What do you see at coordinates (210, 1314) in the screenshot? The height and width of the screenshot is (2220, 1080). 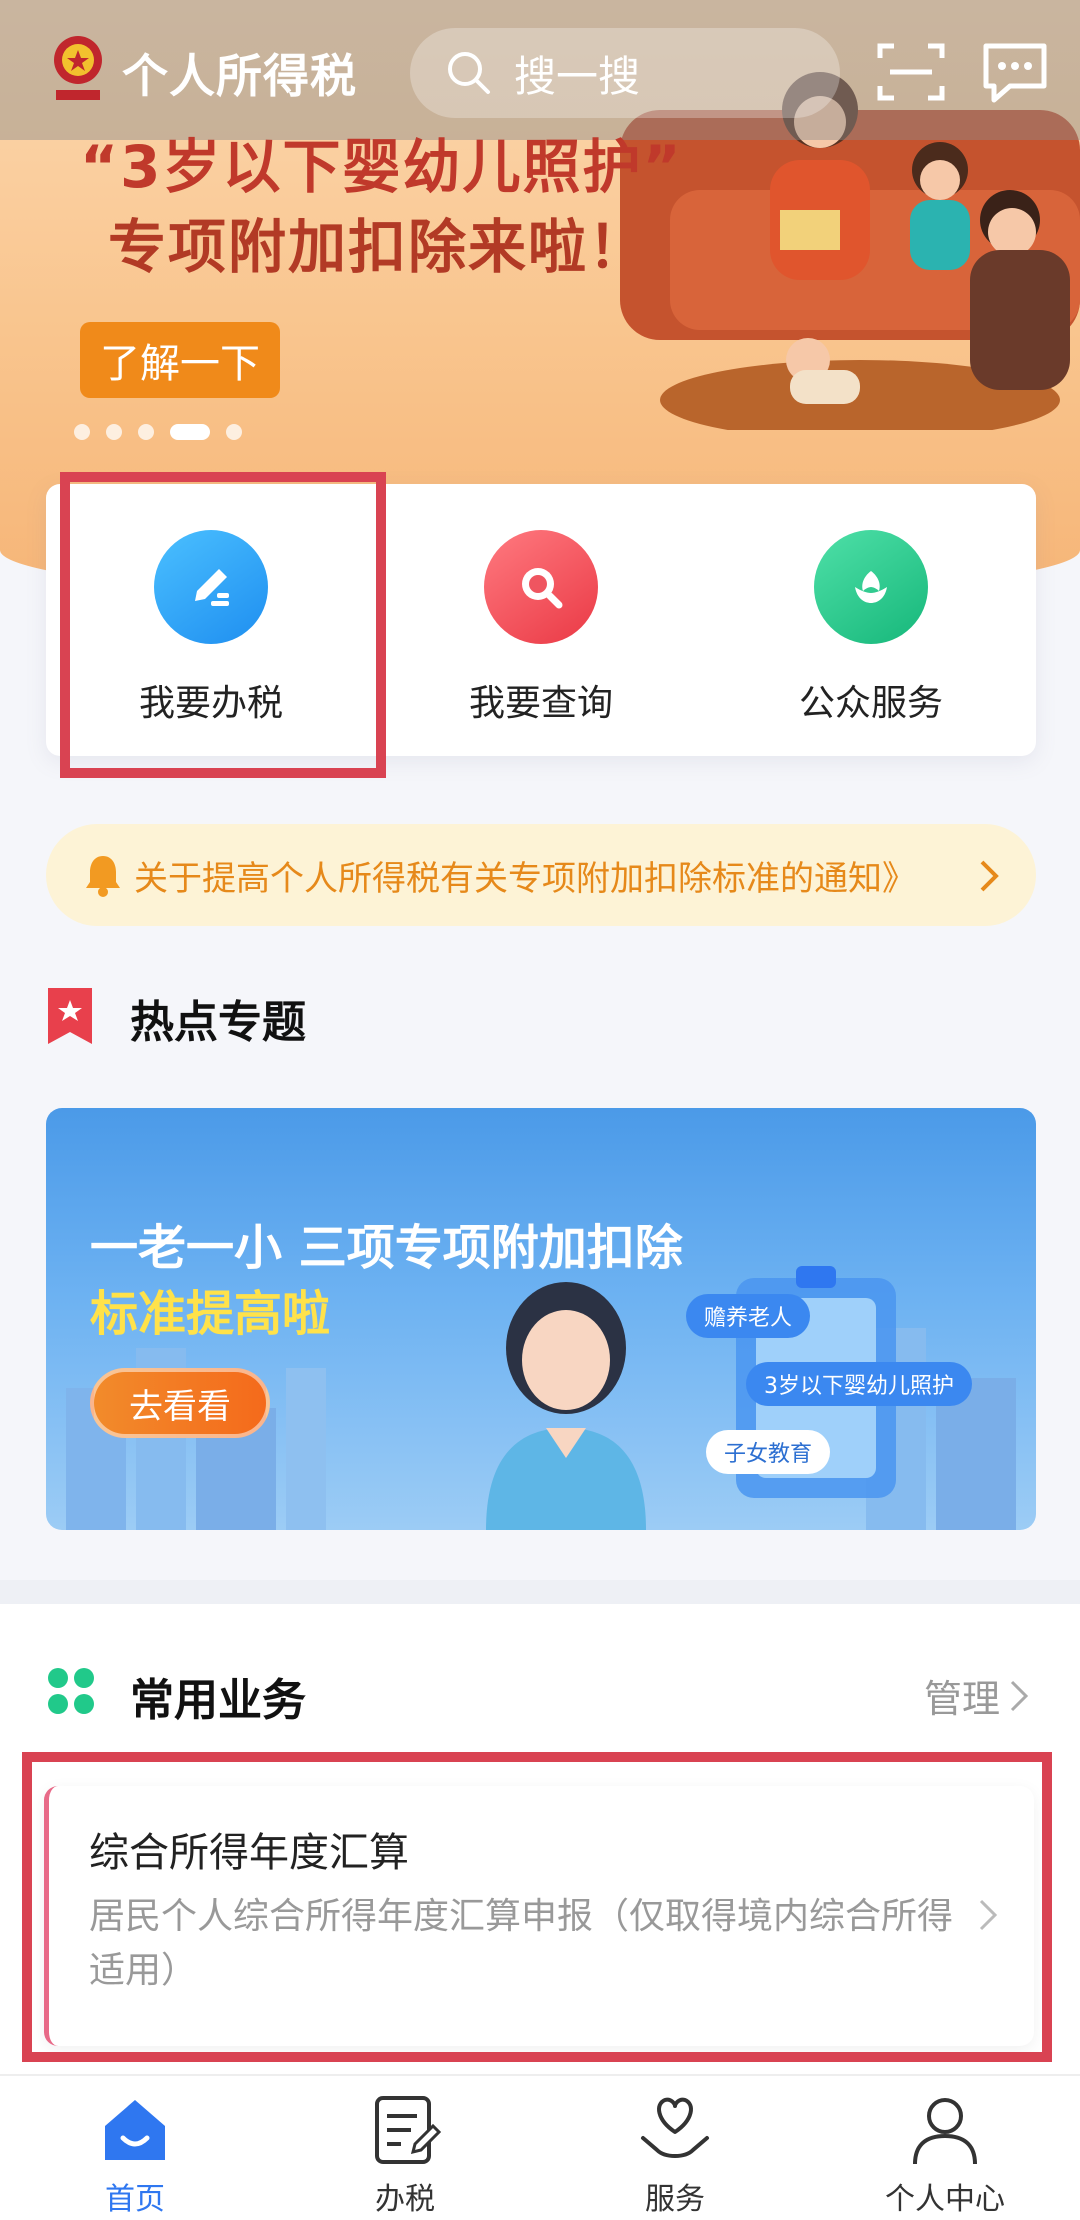 I see `banner-subheadline: 标准提高啦` at bounding box center [210, 1314].